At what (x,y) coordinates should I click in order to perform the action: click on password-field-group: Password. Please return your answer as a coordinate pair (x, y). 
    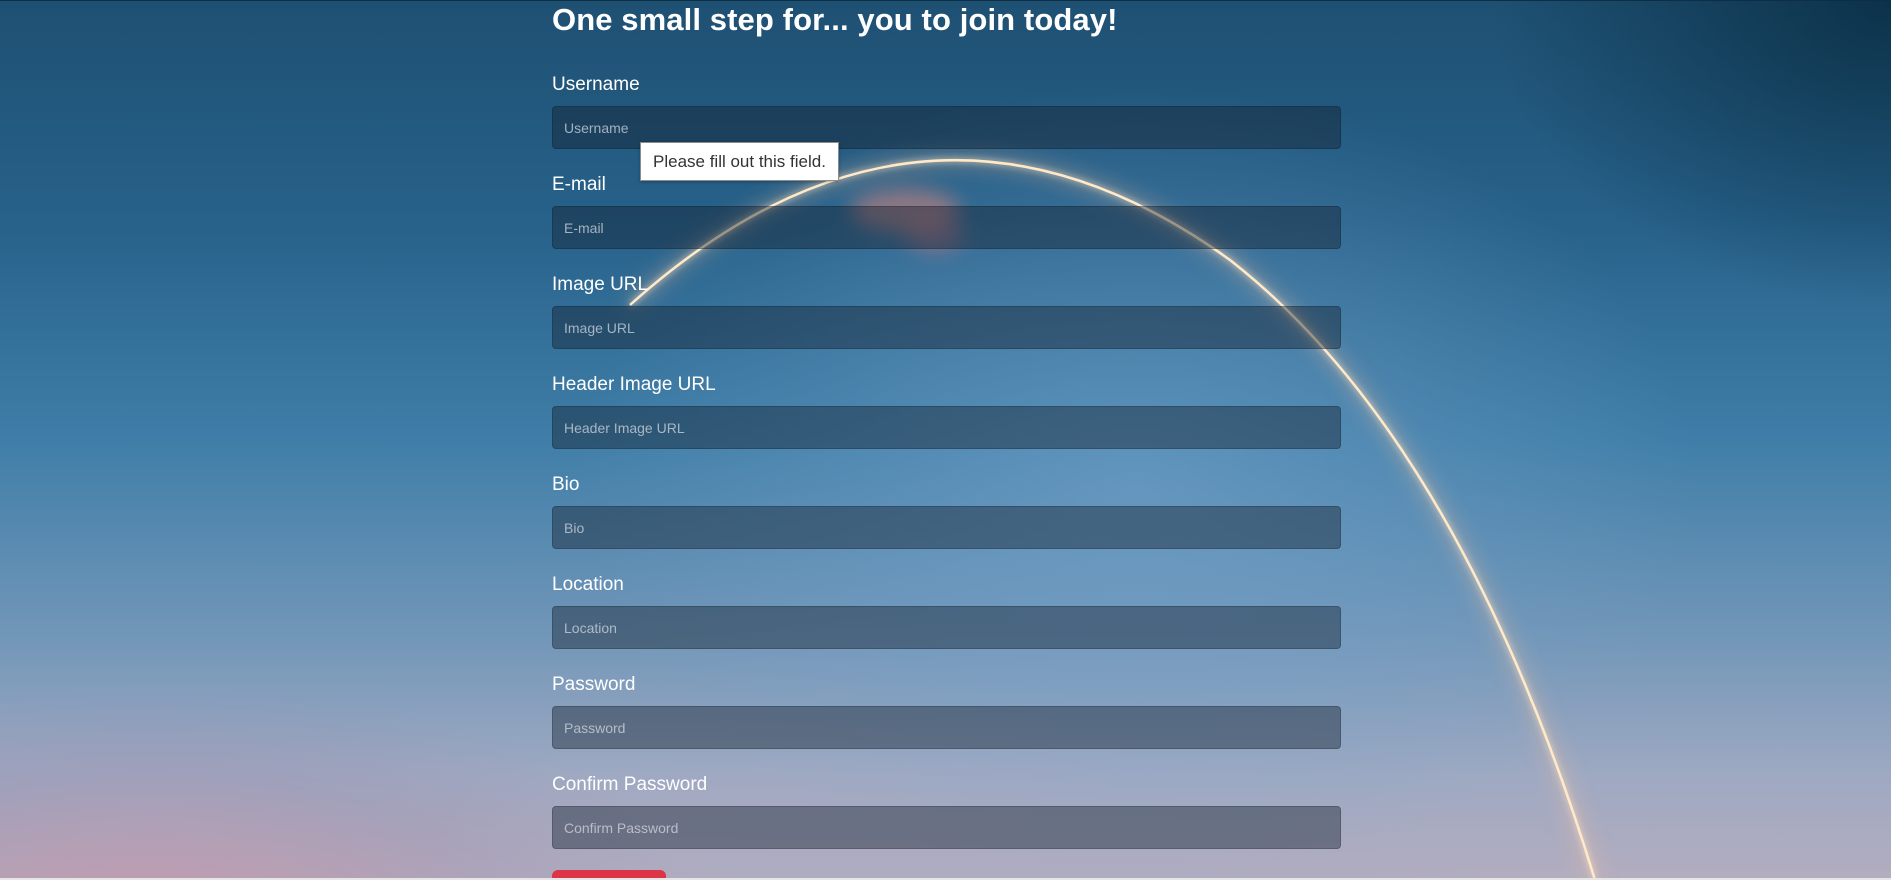
    Looking at the image, I should click on (946, 711).